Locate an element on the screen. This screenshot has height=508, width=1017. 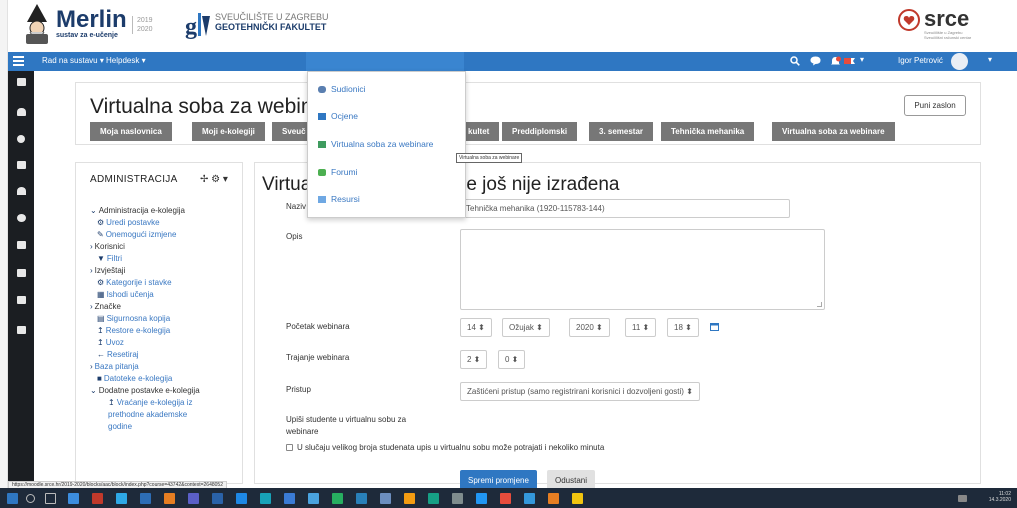
course-menu-trigger is located at coordinates (385, 61).